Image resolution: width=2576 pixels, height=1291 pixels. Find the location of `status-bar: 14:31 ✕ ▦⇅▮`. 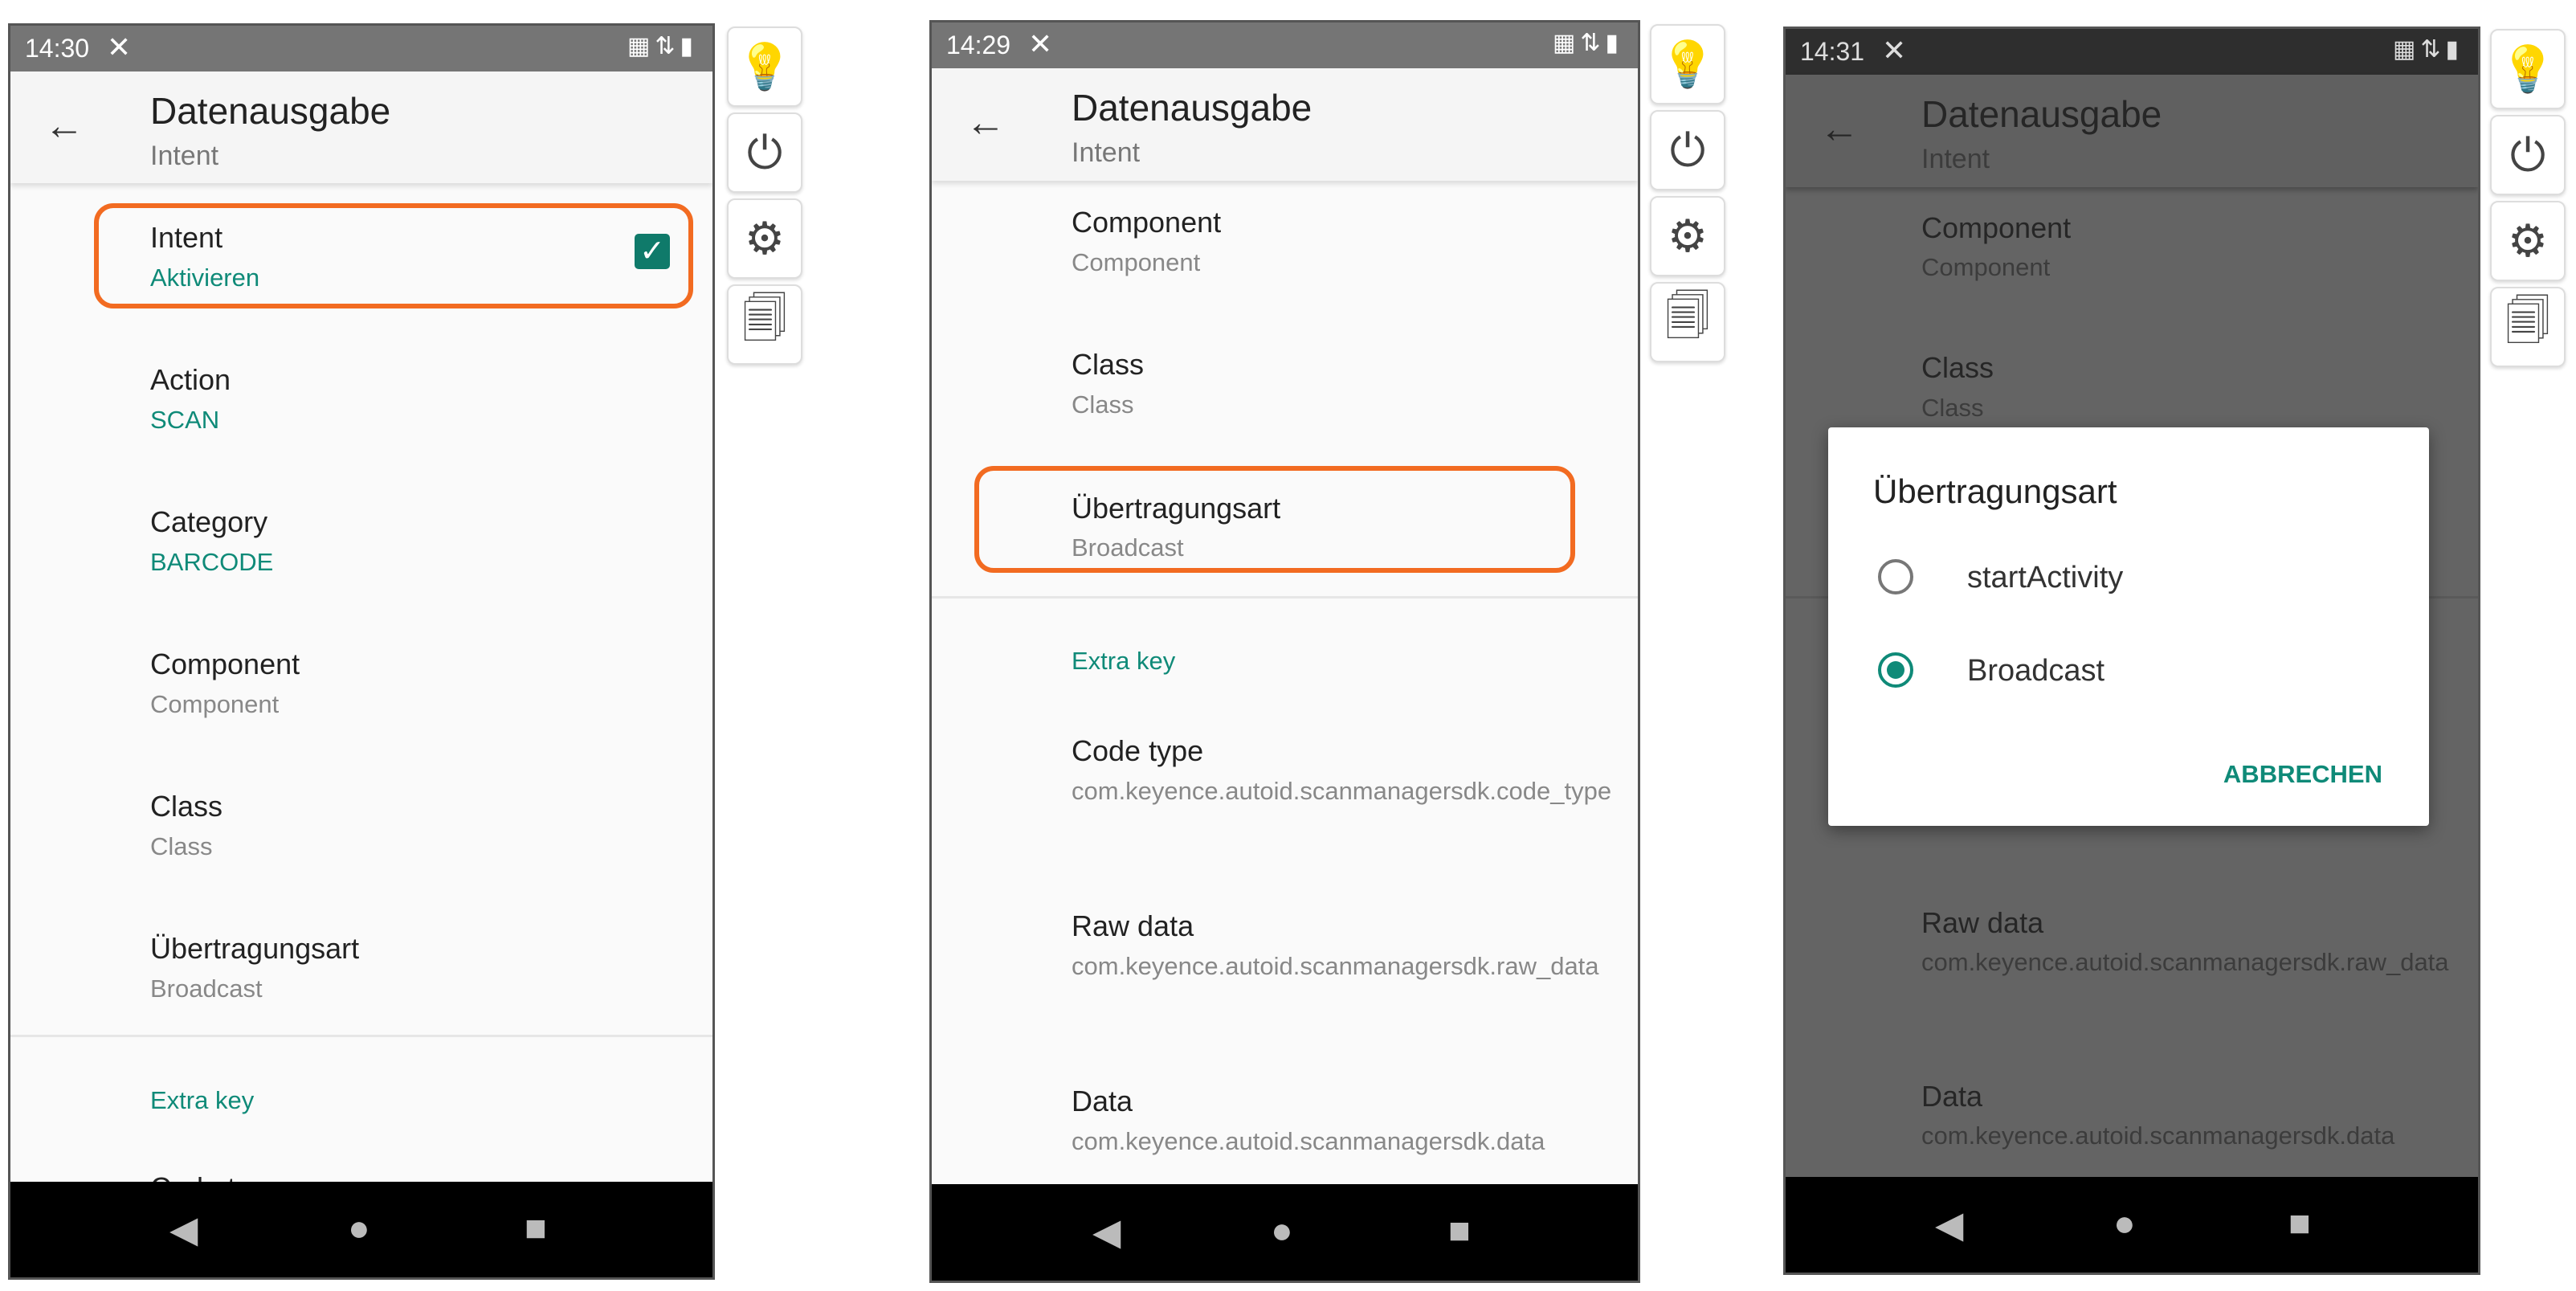

status-bar: 14:31 ✕ ▦⇅▮ is located at coordinates (2132, 52).